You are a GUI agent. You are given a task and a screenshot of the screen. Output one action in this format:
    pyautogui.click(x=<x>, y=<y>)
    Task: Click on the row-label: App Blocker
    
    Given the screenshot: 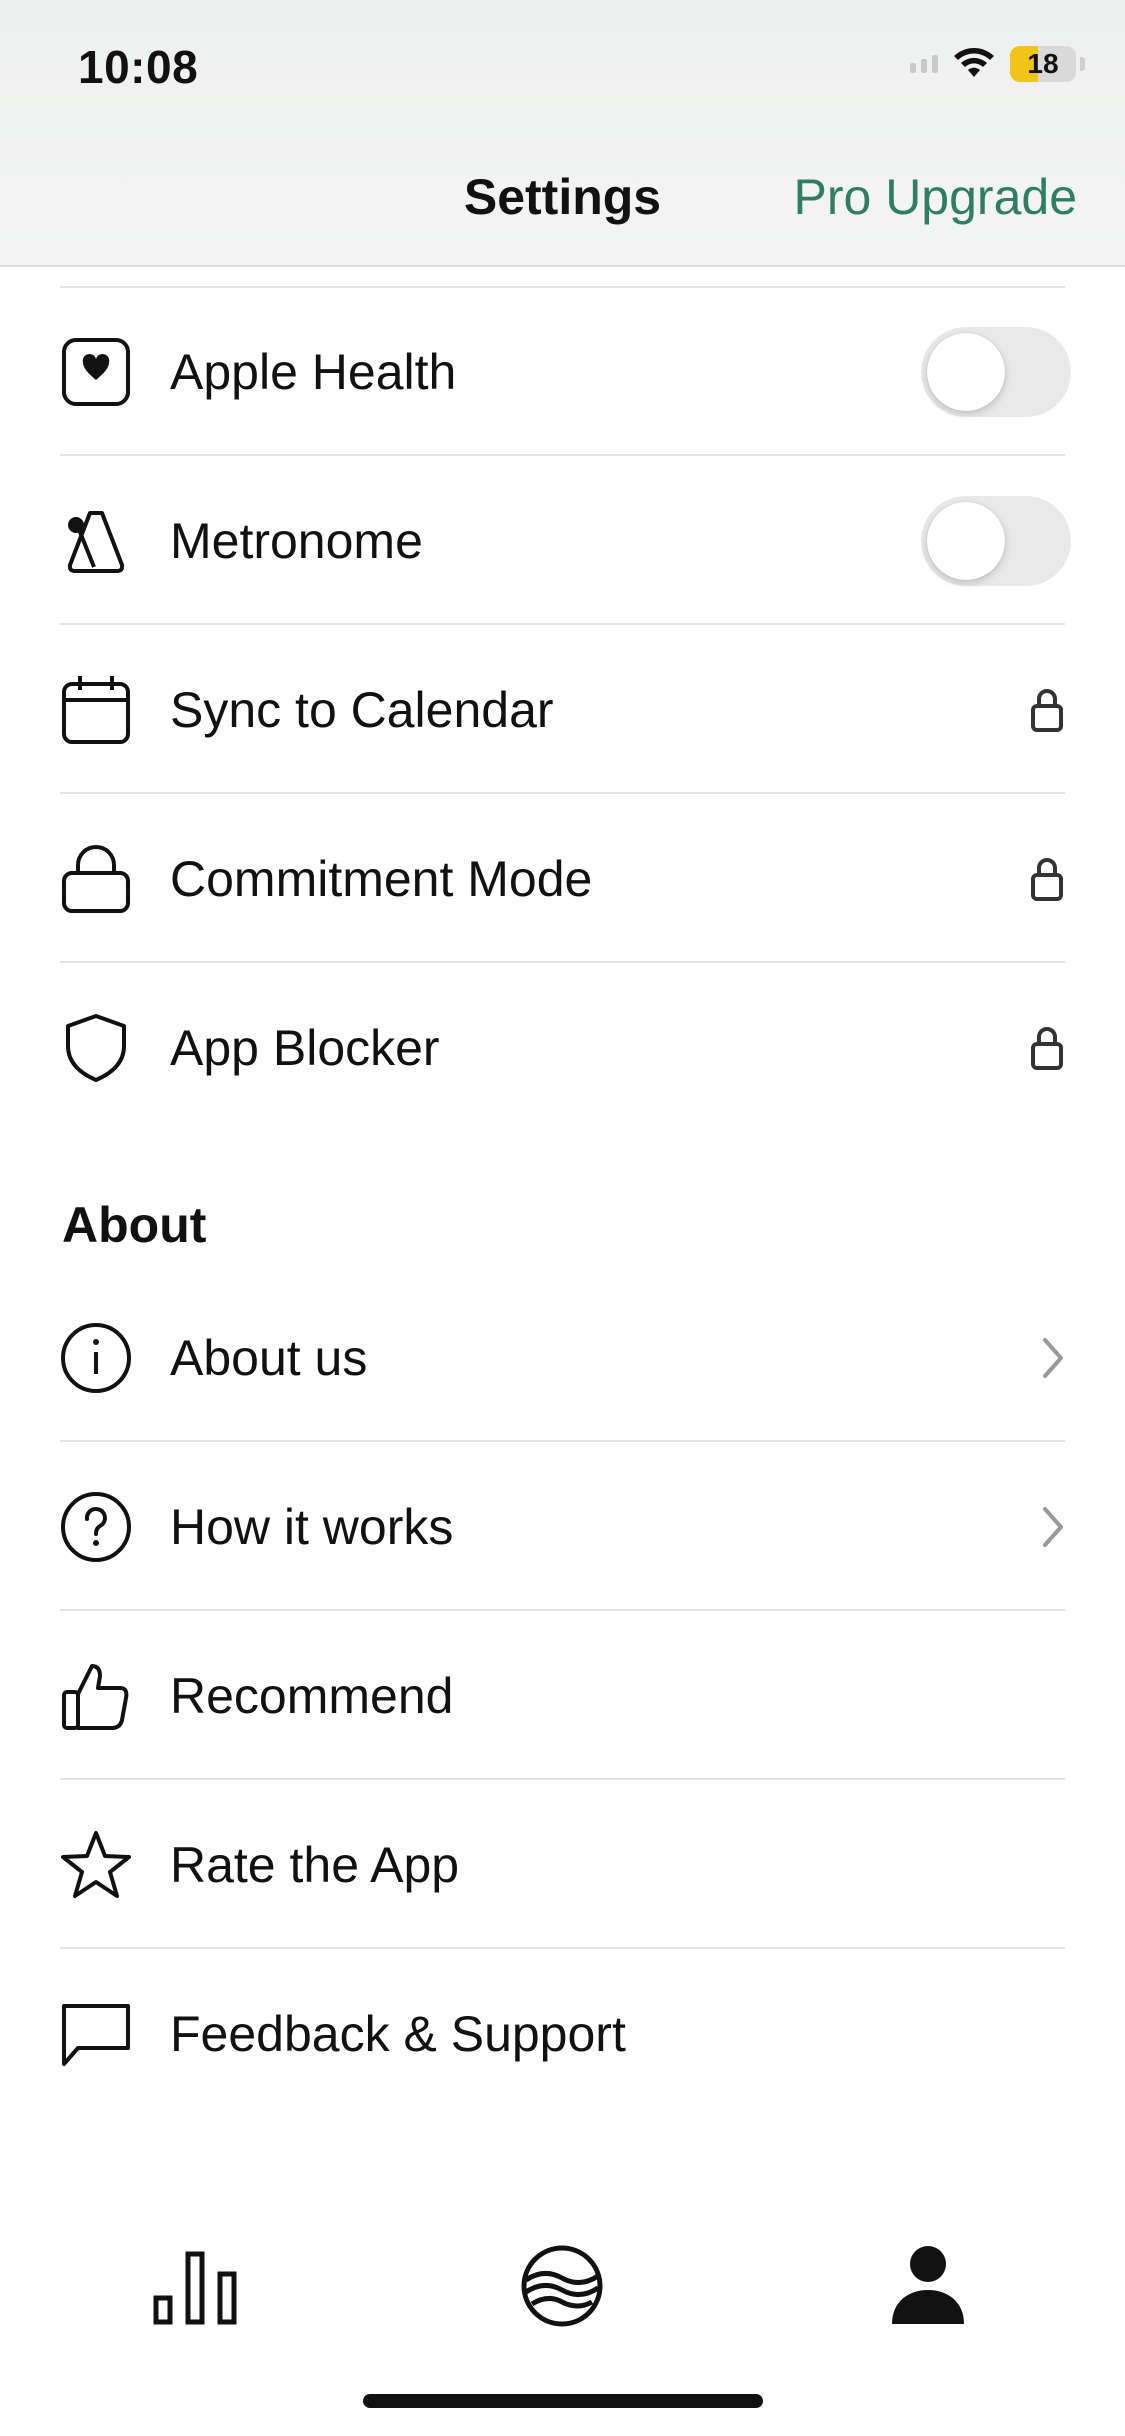 What is the action you would take?
    pyautogui.click(x=305, y=1048)
    